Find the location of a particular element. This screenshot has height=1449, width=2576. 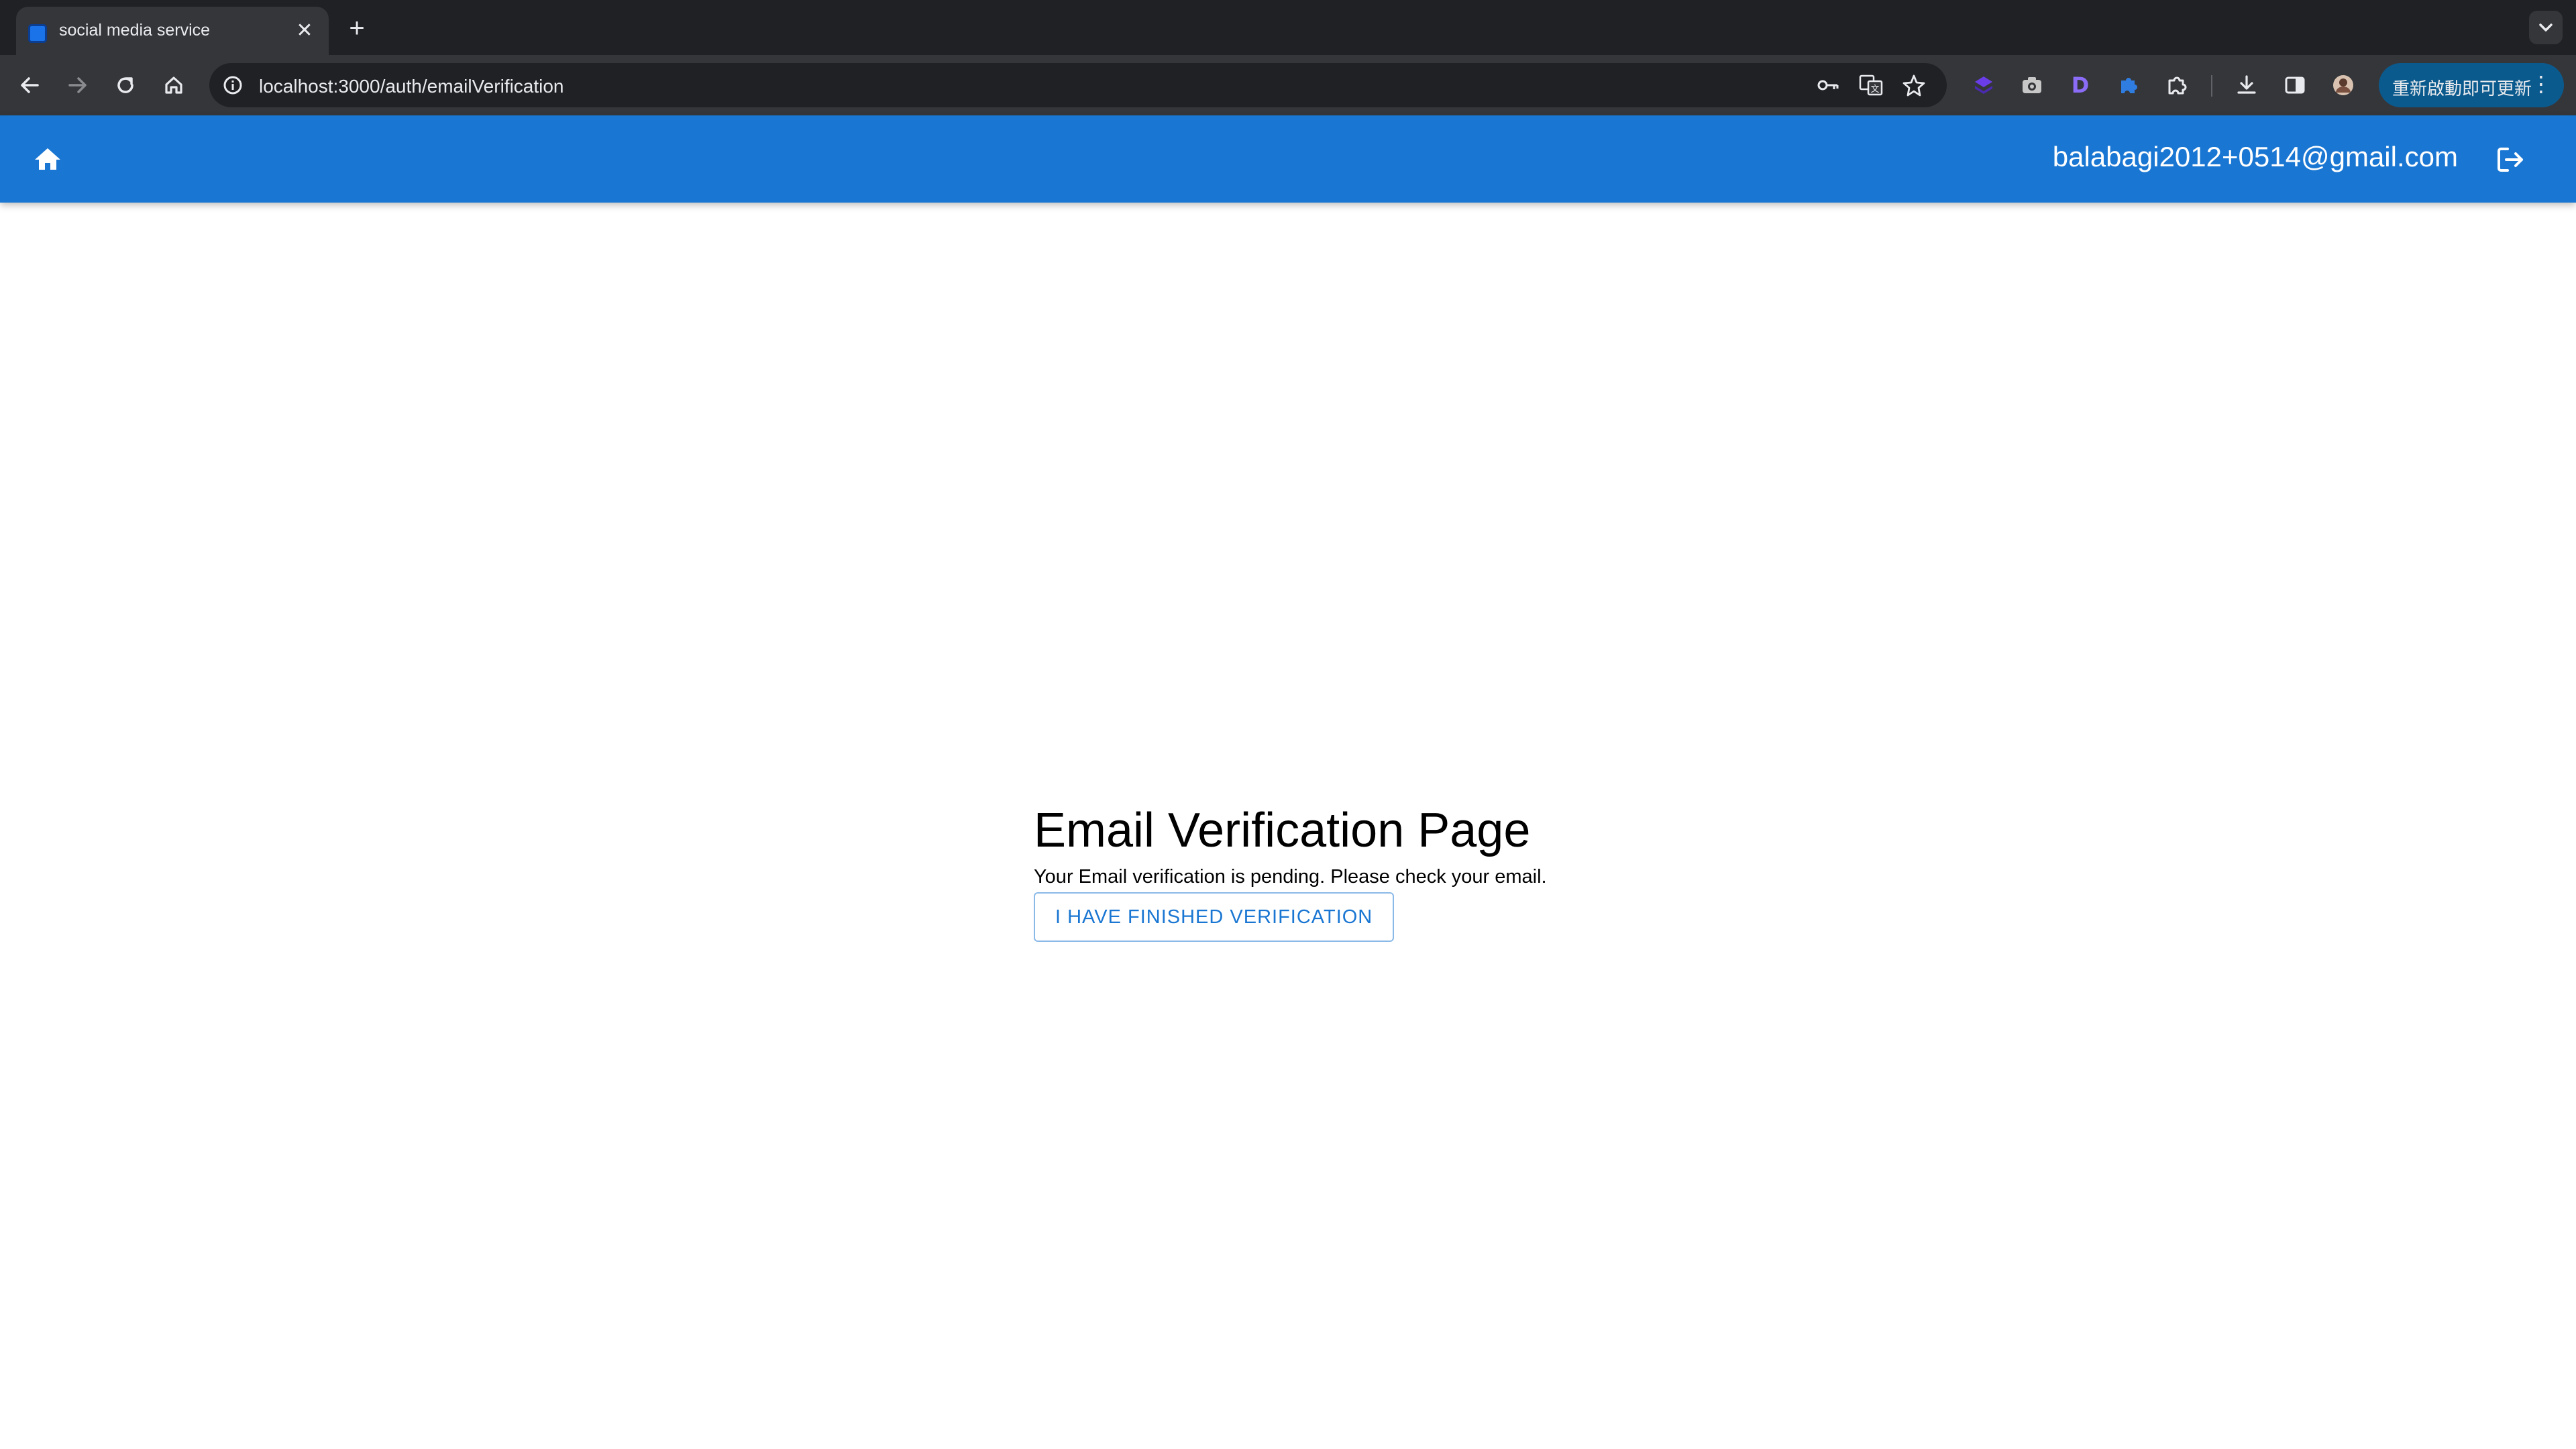

chevron-down-icon is located at coordinates (2546, 27).